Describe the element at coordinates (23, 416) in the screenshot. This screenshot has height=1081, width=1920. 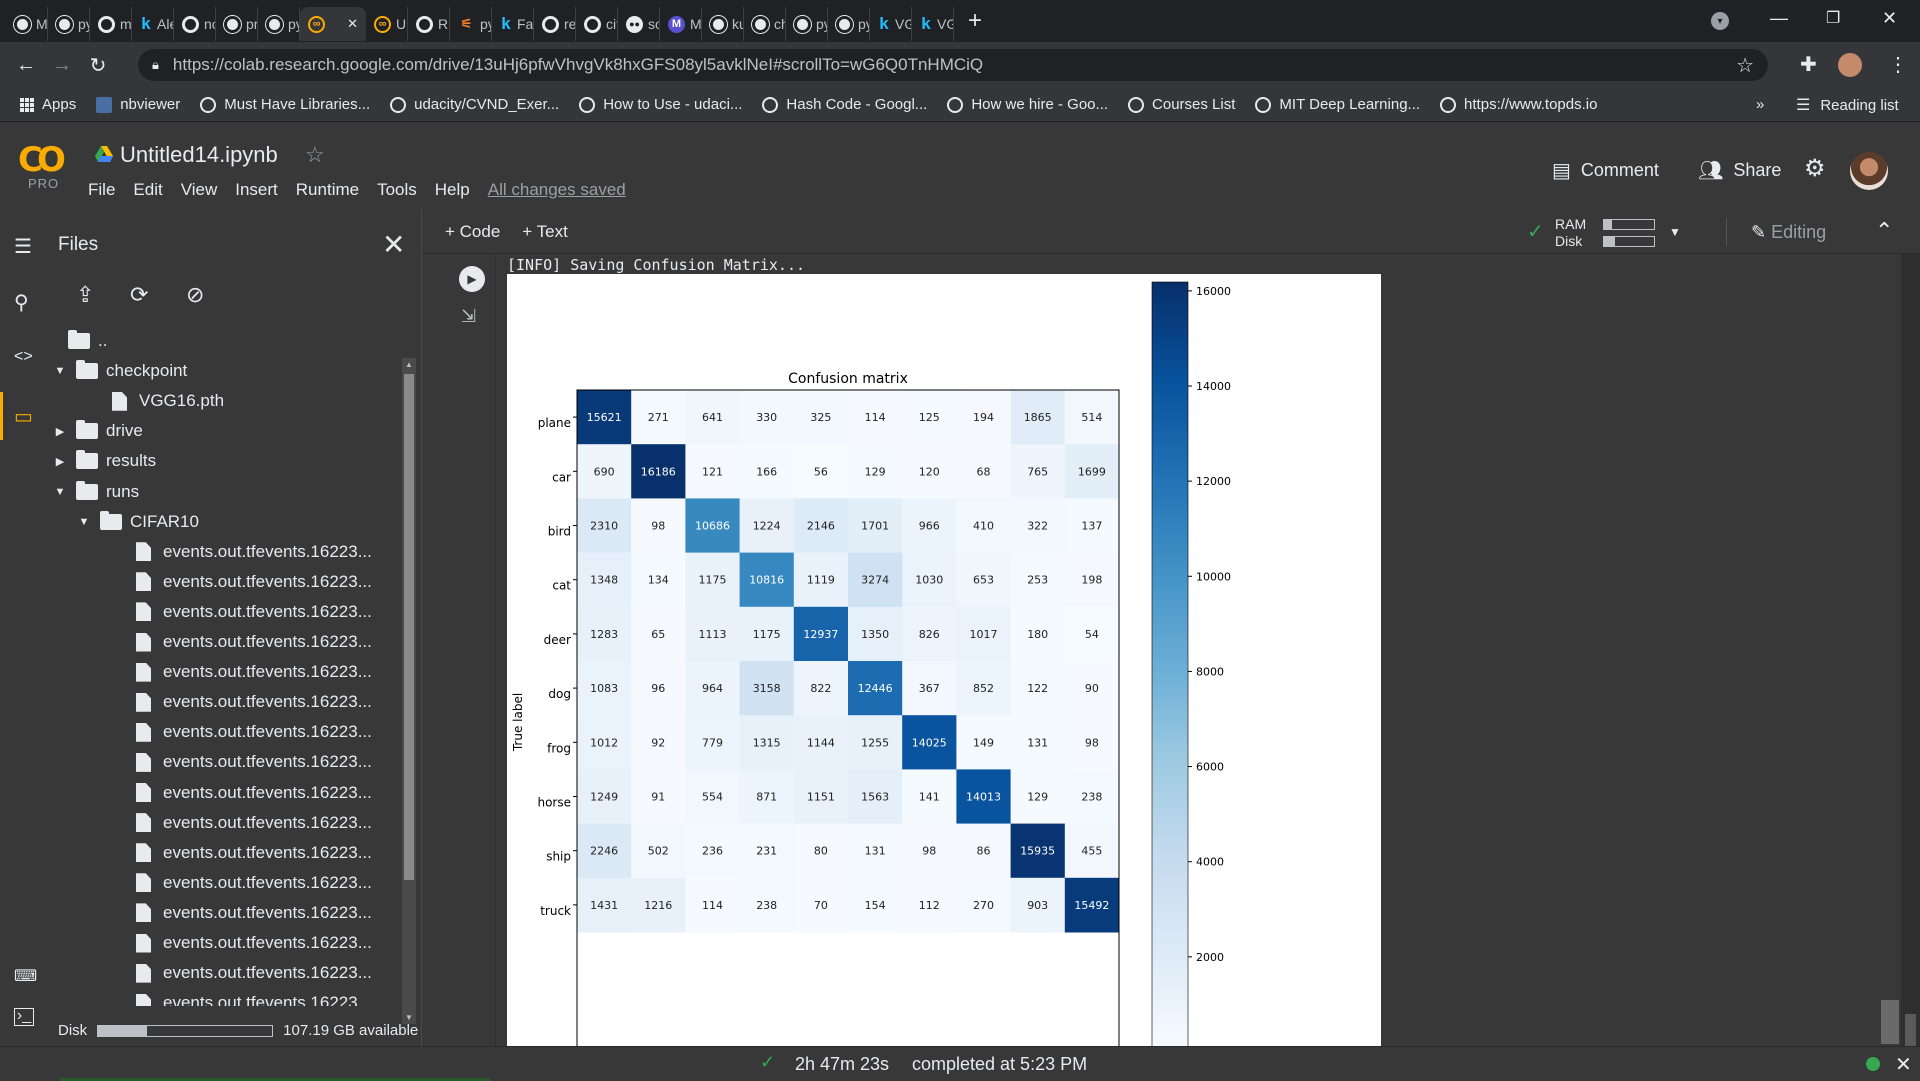
I see `files-folder-icon: ▭` at that location.